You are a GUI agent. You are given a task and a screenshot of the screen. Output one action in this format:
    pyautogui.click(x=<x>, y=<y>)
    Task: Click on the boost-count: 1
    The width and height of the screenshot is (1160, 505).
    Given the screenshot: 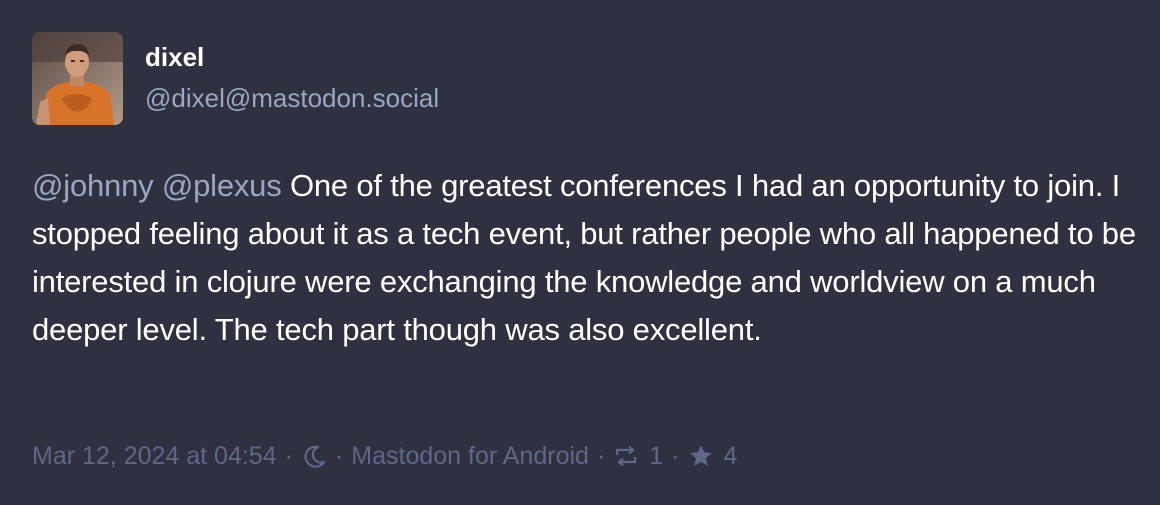 What is the action you would take?
    pyautogui.click(x=656, y=455)
    